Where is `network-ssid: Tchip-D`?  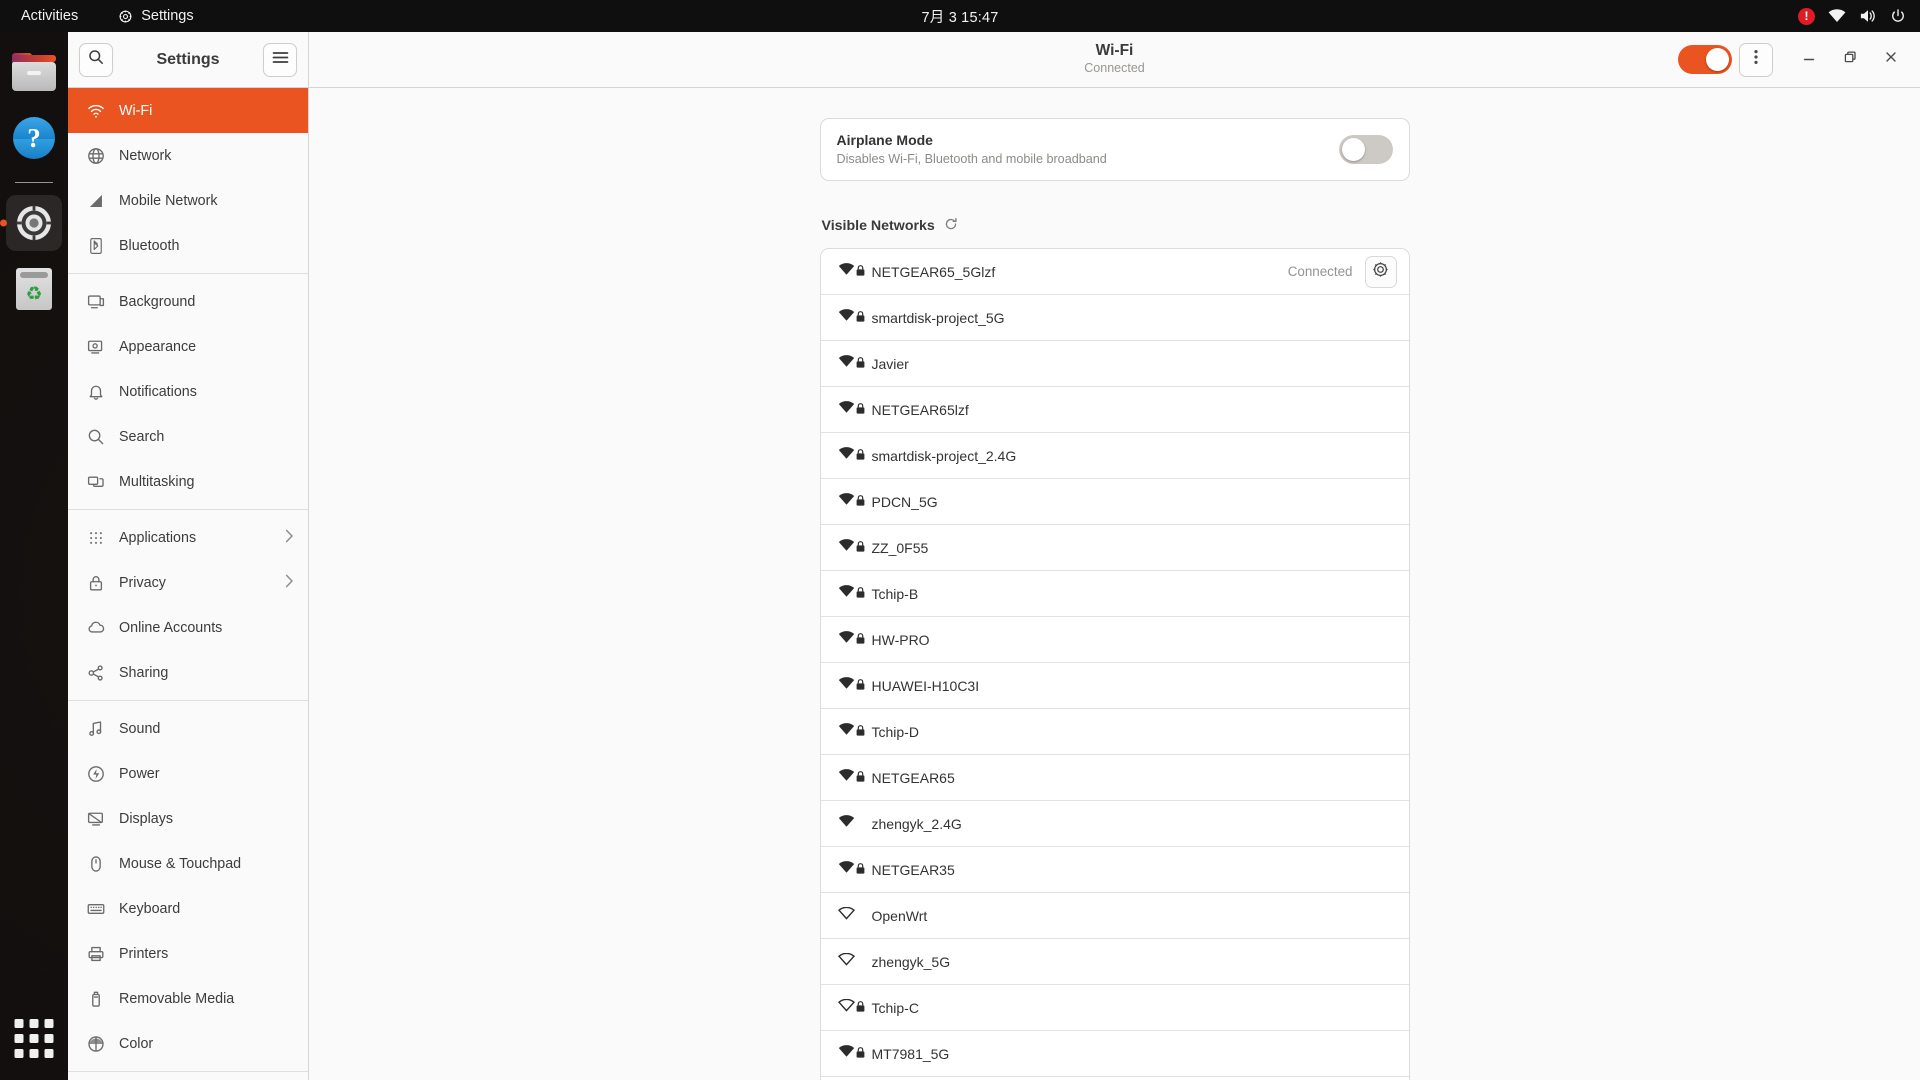 network-ssid: Tchip-D is located at coordinates (895, 731).